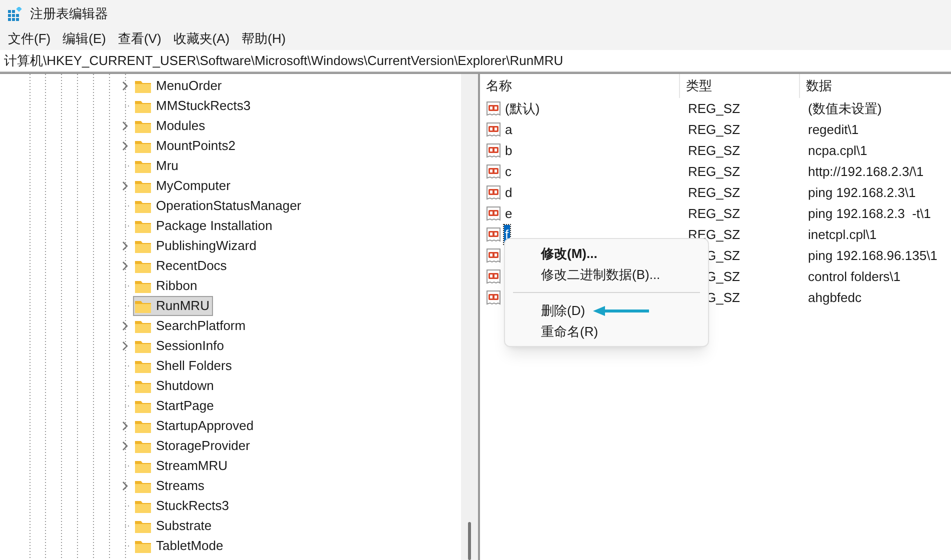 The height and width of the screenshot is (560, 951). I want to click on tree-item: Substrate, so click(174, 526).